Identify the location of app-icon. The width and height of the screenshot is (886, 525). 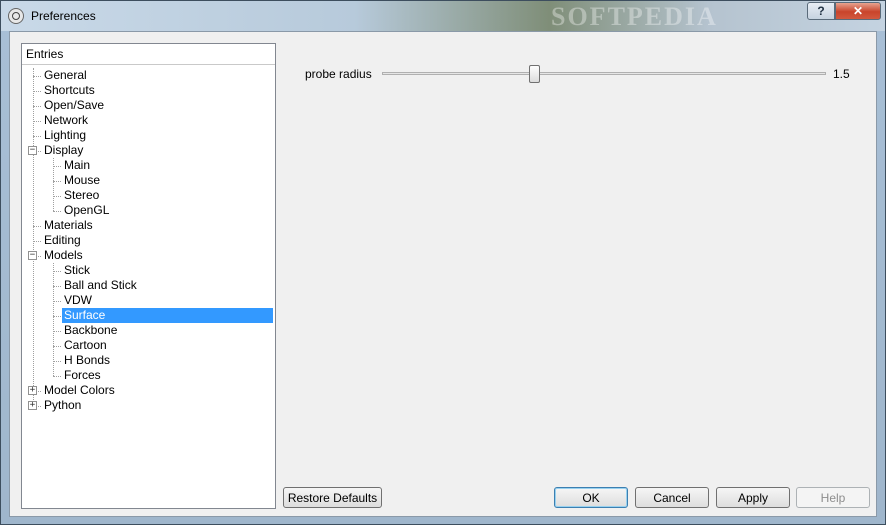
(16, 16).